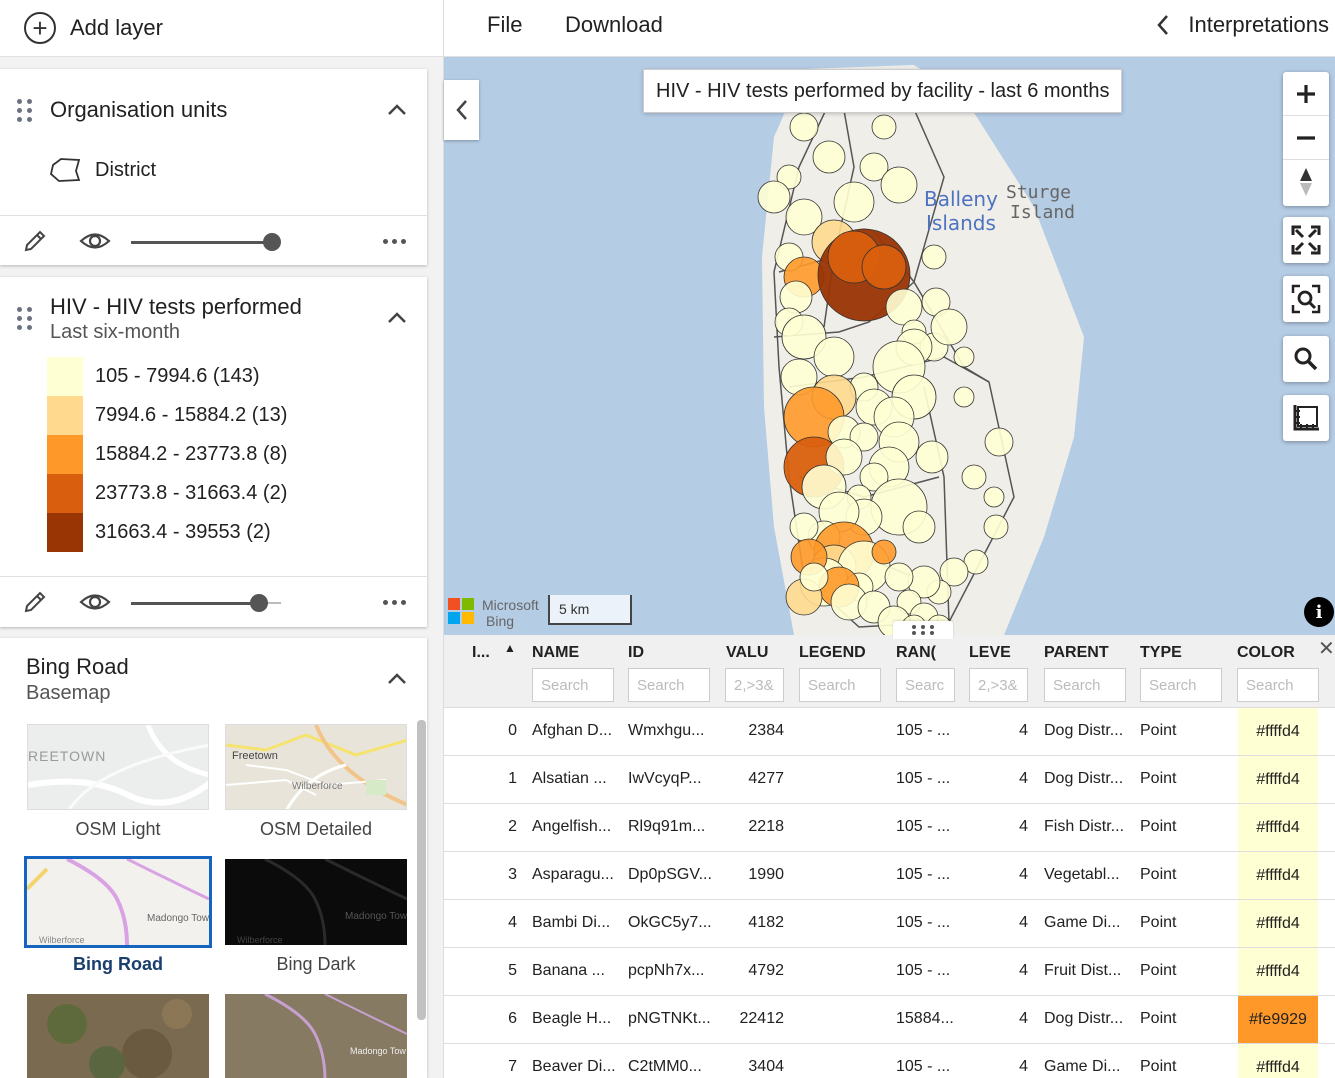 This screenshot has width=1335, height=1078. Describe the element at coordinates (926, 653) in the screenshot. I see `column-header: RAN(` at that location.